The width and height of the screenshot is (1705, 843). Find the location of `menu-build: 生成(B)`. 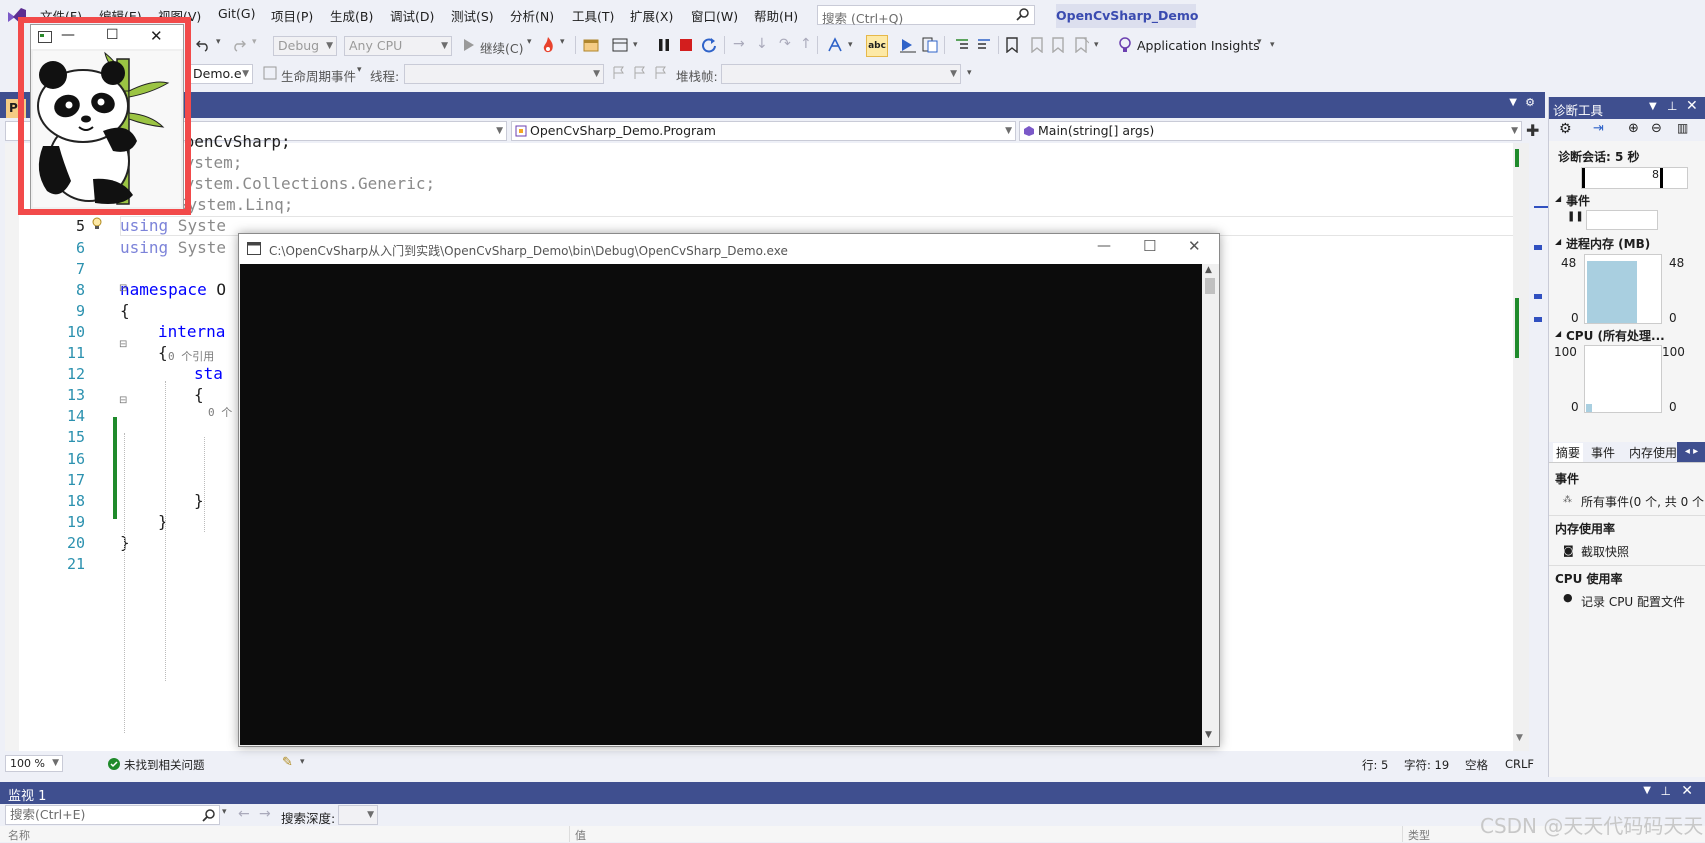

menu-build: 生成(B) is located at coordinates (351, 15).